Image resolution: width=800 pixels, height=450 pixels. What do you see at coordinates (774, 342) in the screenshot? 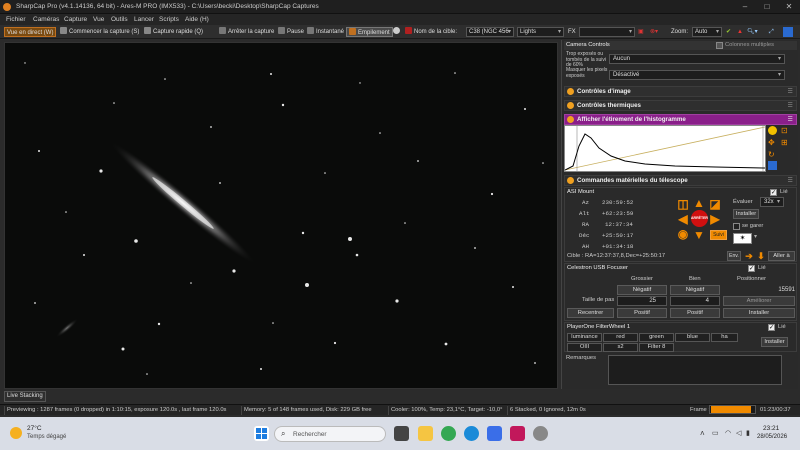
I see `filterwheel-install-button: Installer` at bounding box center [774, 342].